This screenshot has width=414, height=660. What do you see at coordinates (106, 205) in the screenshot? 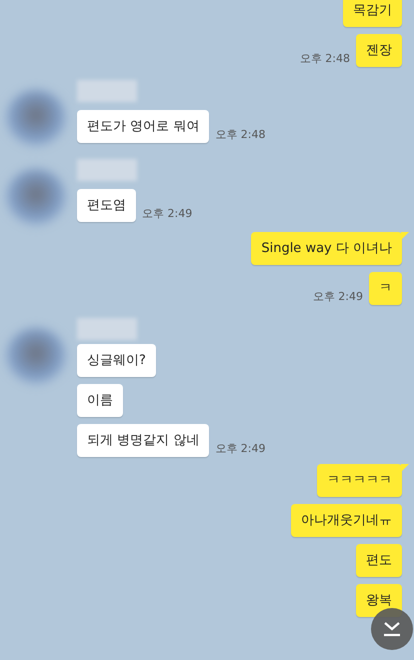
I see `received-message-bubble: 편도염` at bounding box center [106, 205].